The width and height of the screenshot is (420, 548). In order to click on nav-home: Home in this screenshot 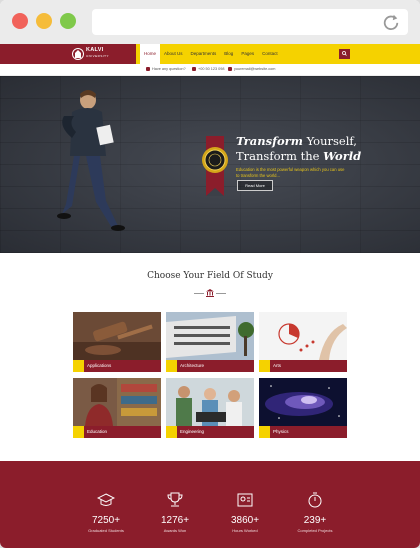, I will do `click(150, 54)`.